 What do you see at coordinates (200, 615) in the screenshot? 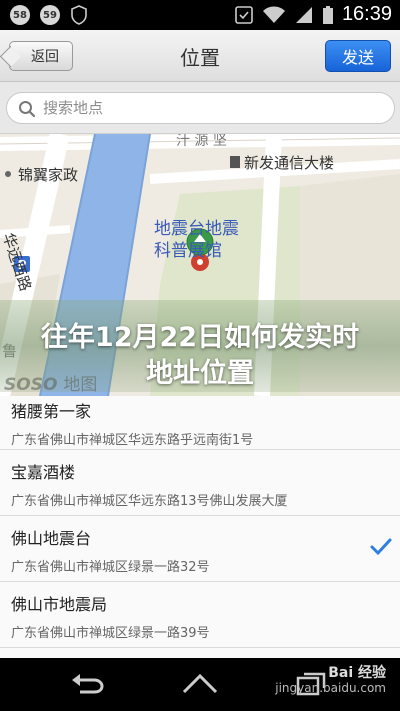
I see `list-item: 佛山市地震局 广东省佛山市禅城区绿景一路39号` at bounding box center [200, 615].